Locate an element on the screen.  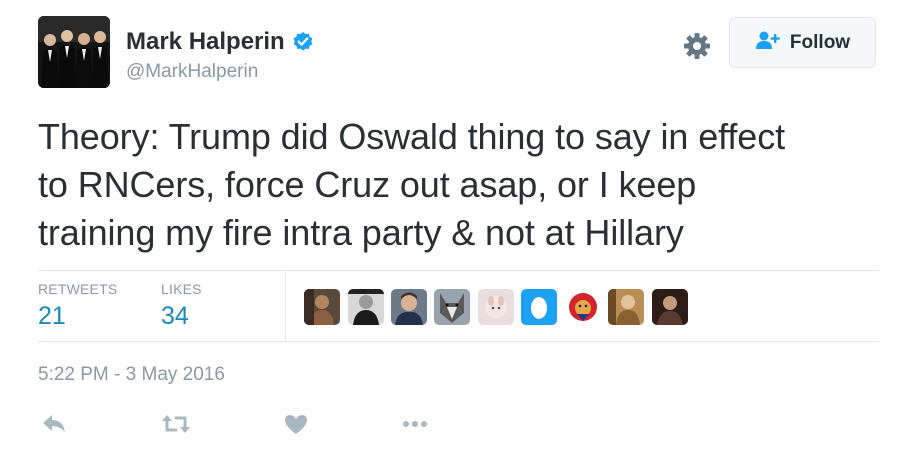
follow-button: Follow is located at coordinates (802, 42).